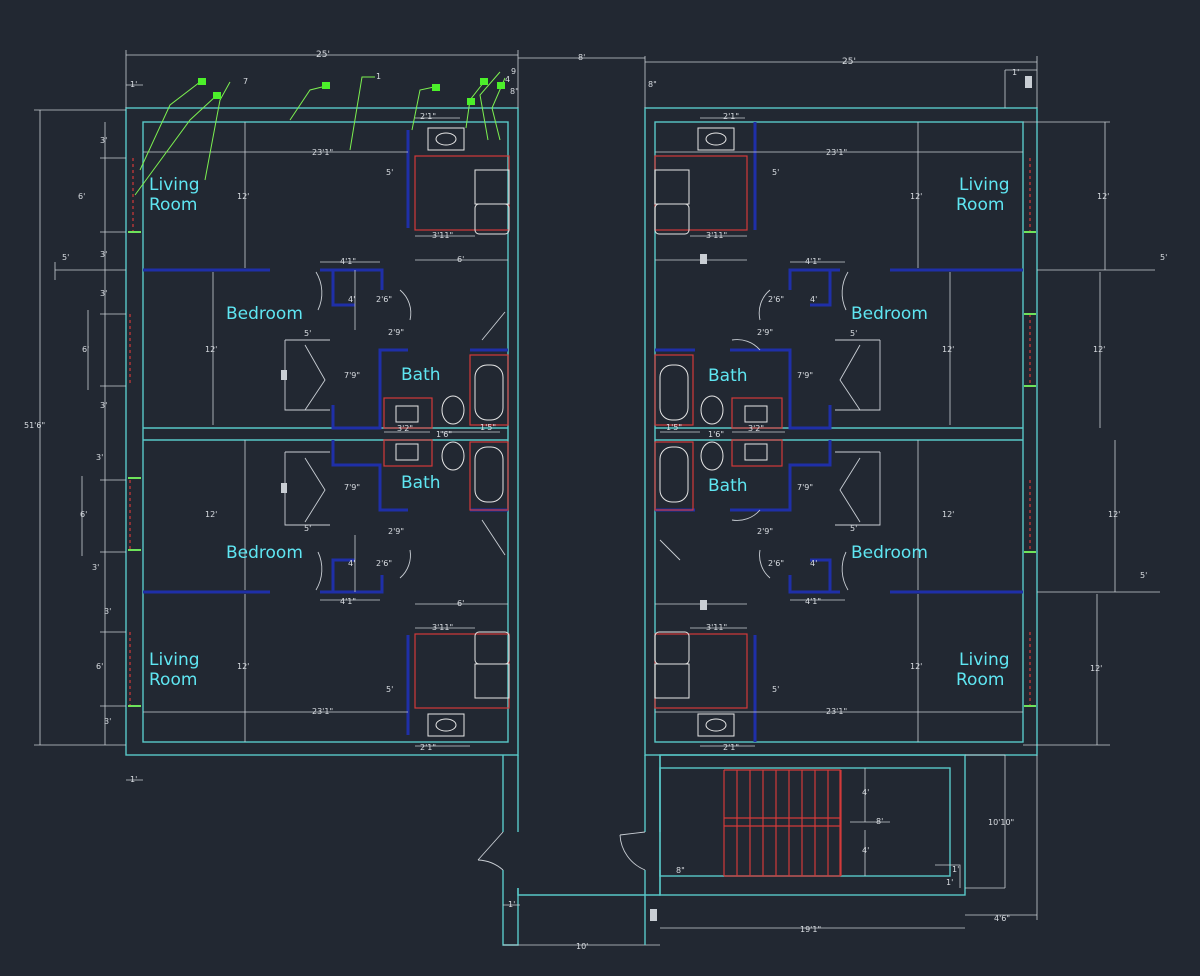 This screenshot has height=976, width=1200. What do you see at coordinates (307, 375) in the screenshot?
I see `left-top-closet-door` at bounding box center [307, 375].